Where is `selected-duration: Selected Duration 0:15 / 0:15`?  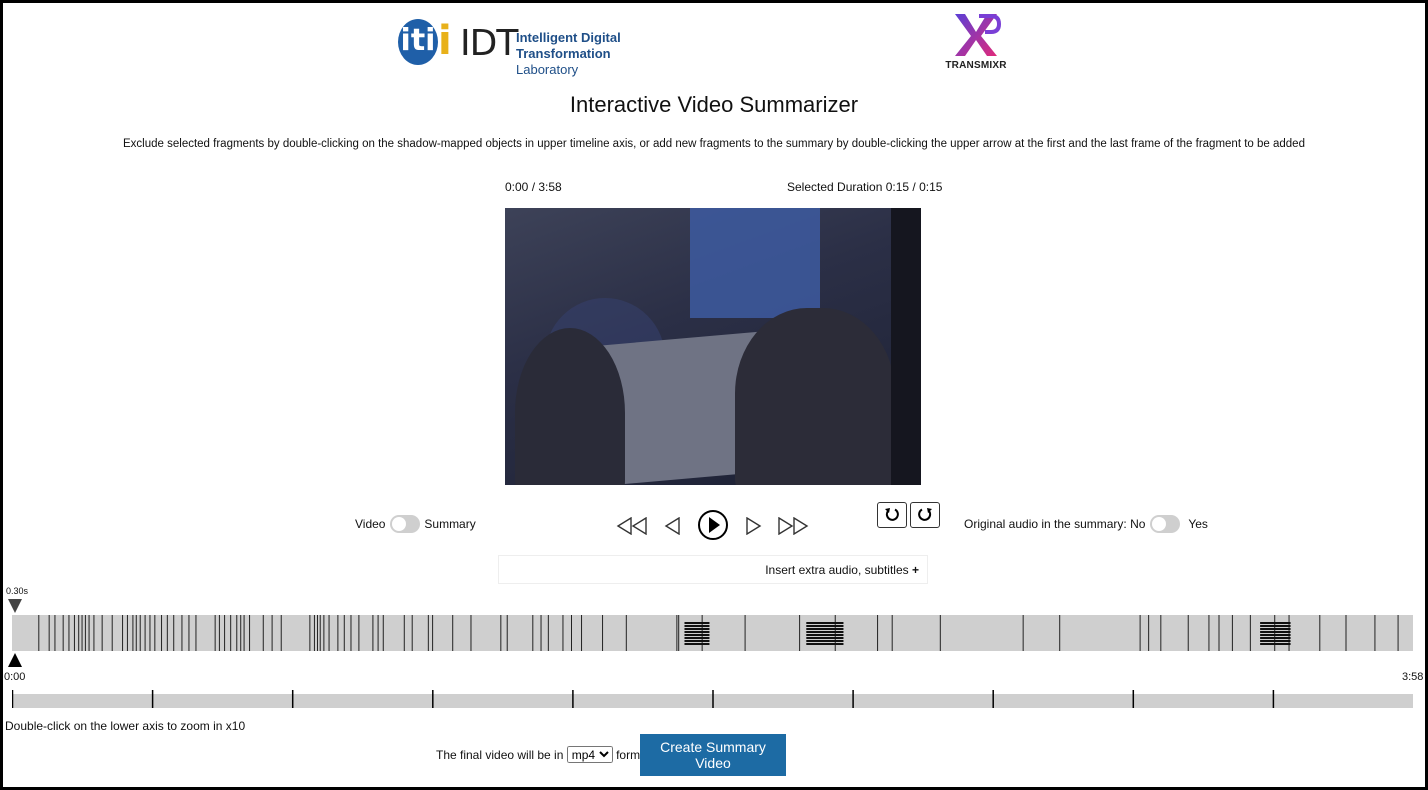 selected-duration: Selected Duration 0:15 / 0:15 is located at coordinates (865, 187).